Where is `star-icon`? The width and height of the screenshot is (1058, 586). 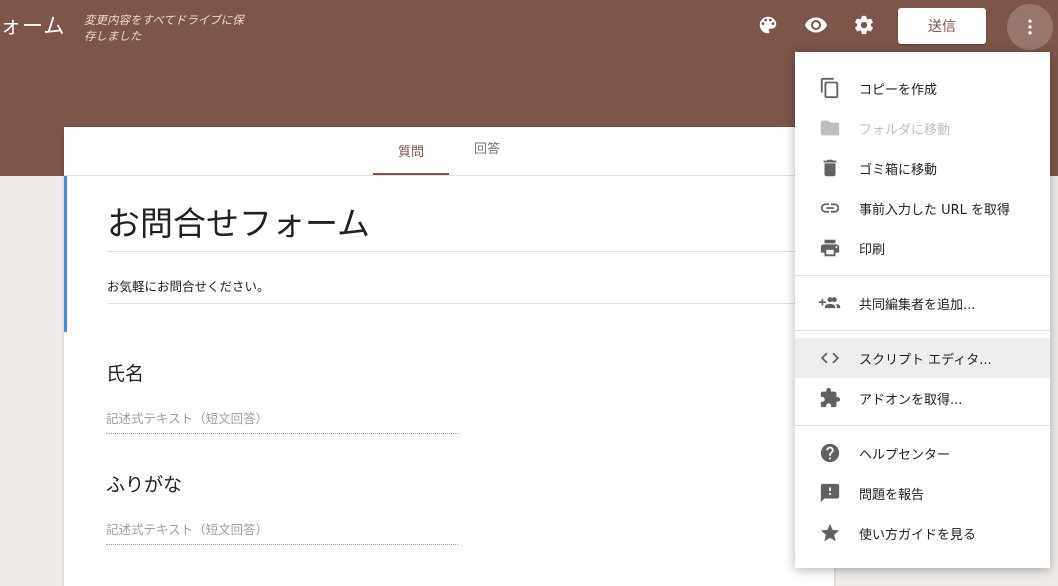 star-icon is located at coordinates (830, 533).